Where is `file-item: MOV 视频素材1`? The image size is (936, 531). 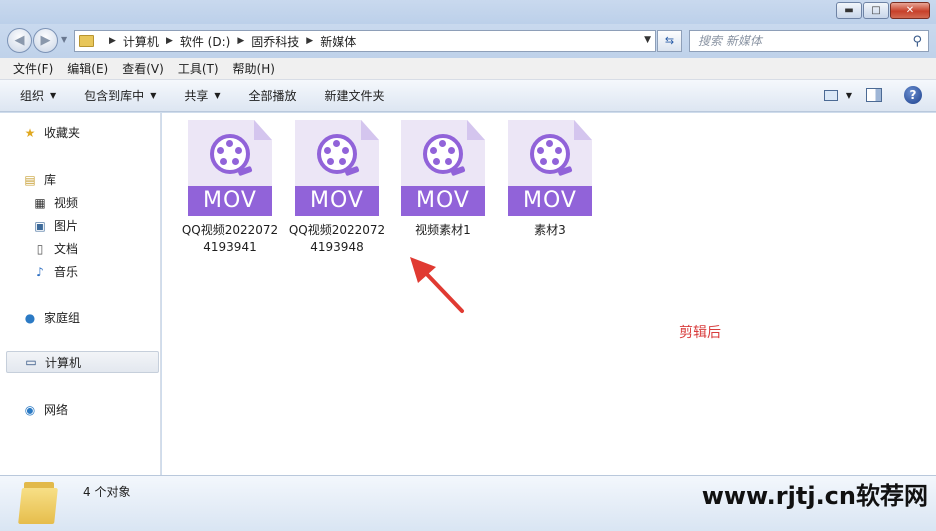 file-item: MOV 视频素材1 is located at coordinates (443, 179).